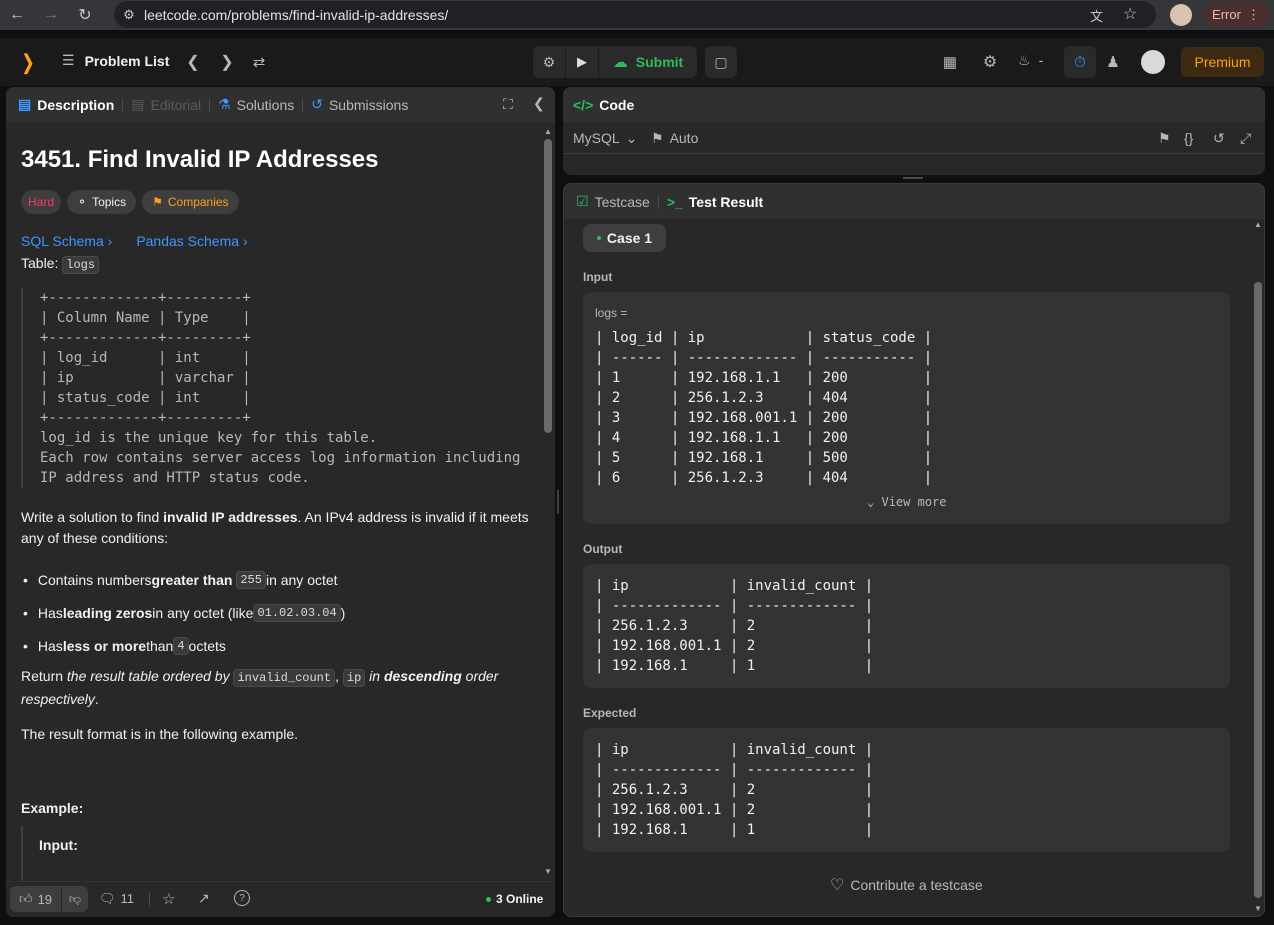 The image size is (1274, 925). What do you see at coordinates (624, 238) in the screenshot?
I see `case-1-button: Case 1` at bounding box center [624, 238].